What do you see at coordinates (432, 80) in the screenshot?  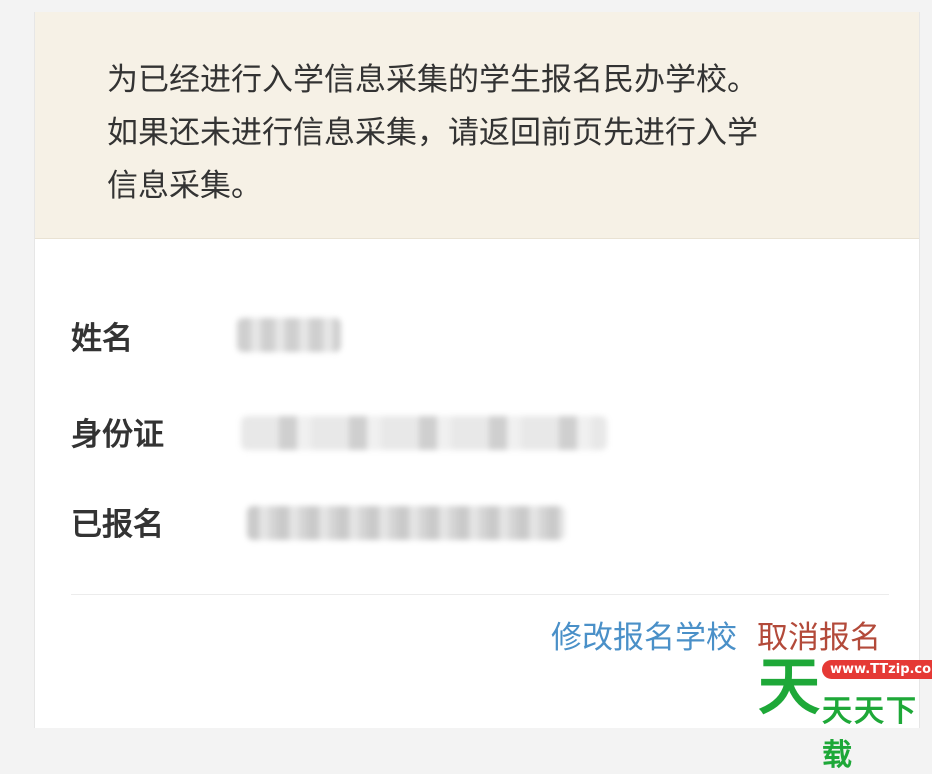 I see `notice-line-1: 为已经进行入学信息采集的学生报名民办学校。` at bounding box center [432, 80].